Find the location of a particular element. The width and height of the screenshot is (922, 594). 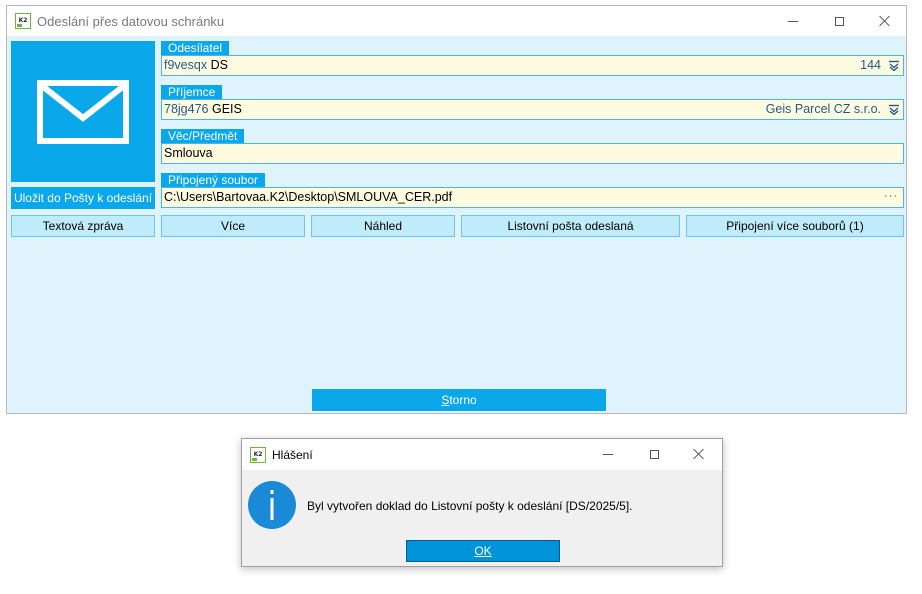

dialog-title-bar: K2 Hlášení is located at coordinates (482, 454).